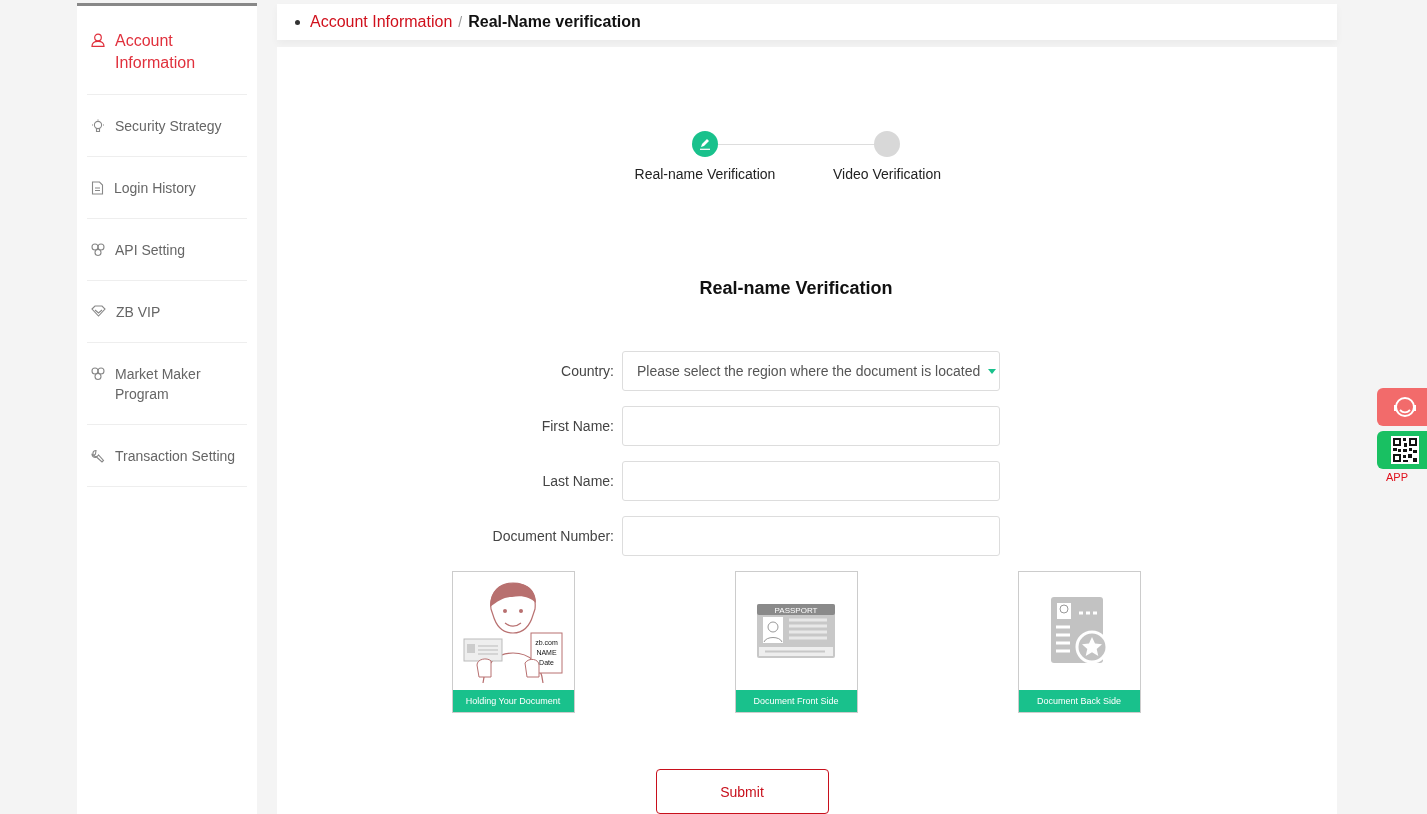  Describe the element at coordinates (167, 188) in the screenshot. I see `sidebar-item: Login History` at that location.